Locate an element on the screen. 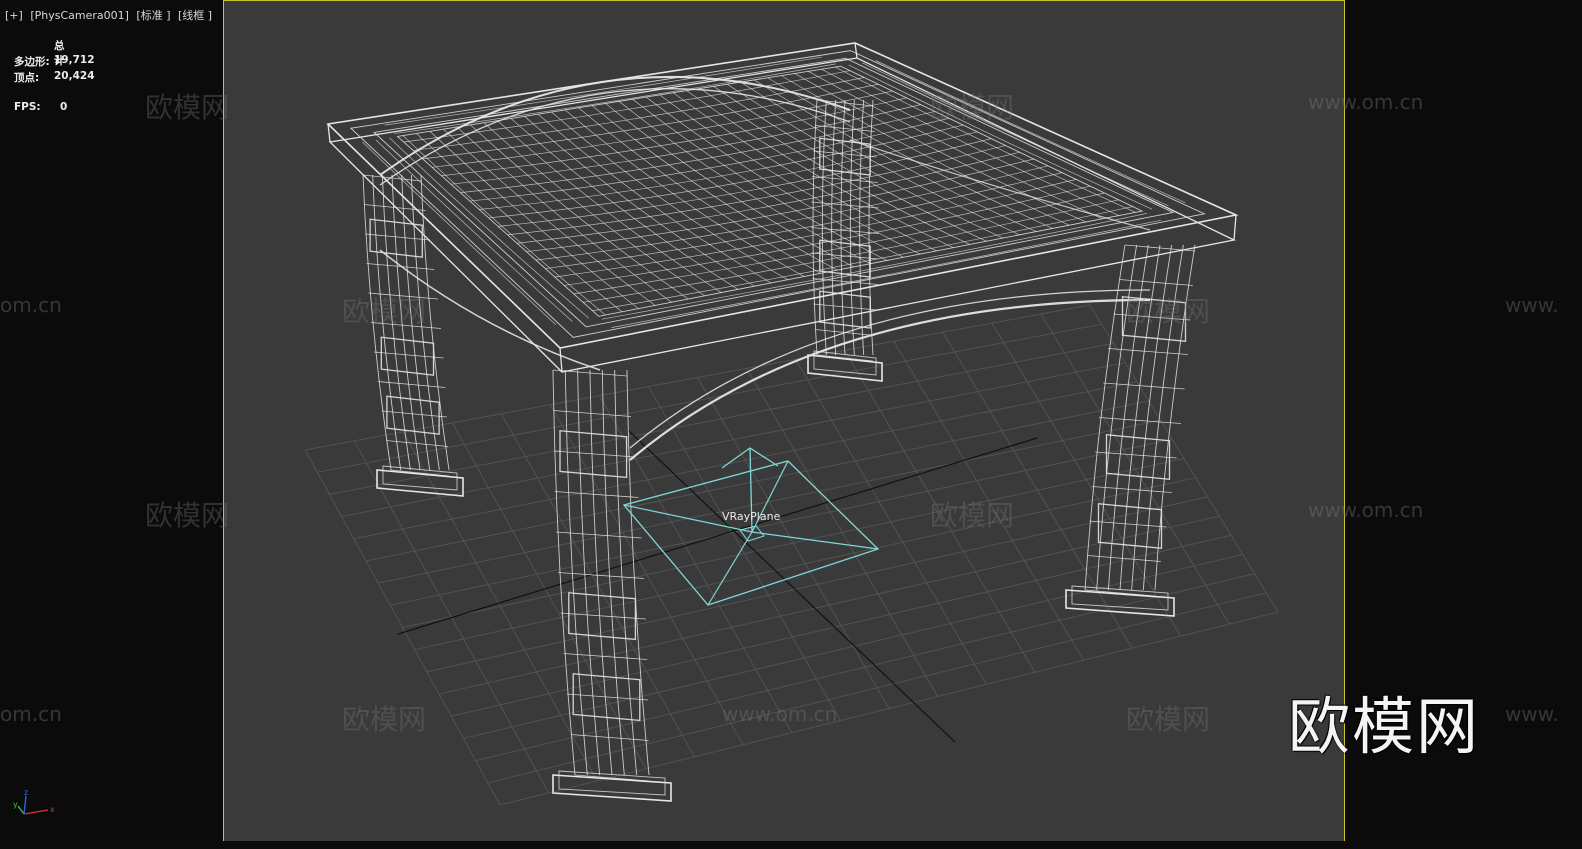 The width and height of the screenshot is (1582, 849). viewport-label: [+] [PhysCamera001] [标准 ] [线框 ] is located at coordinates (110, 15).